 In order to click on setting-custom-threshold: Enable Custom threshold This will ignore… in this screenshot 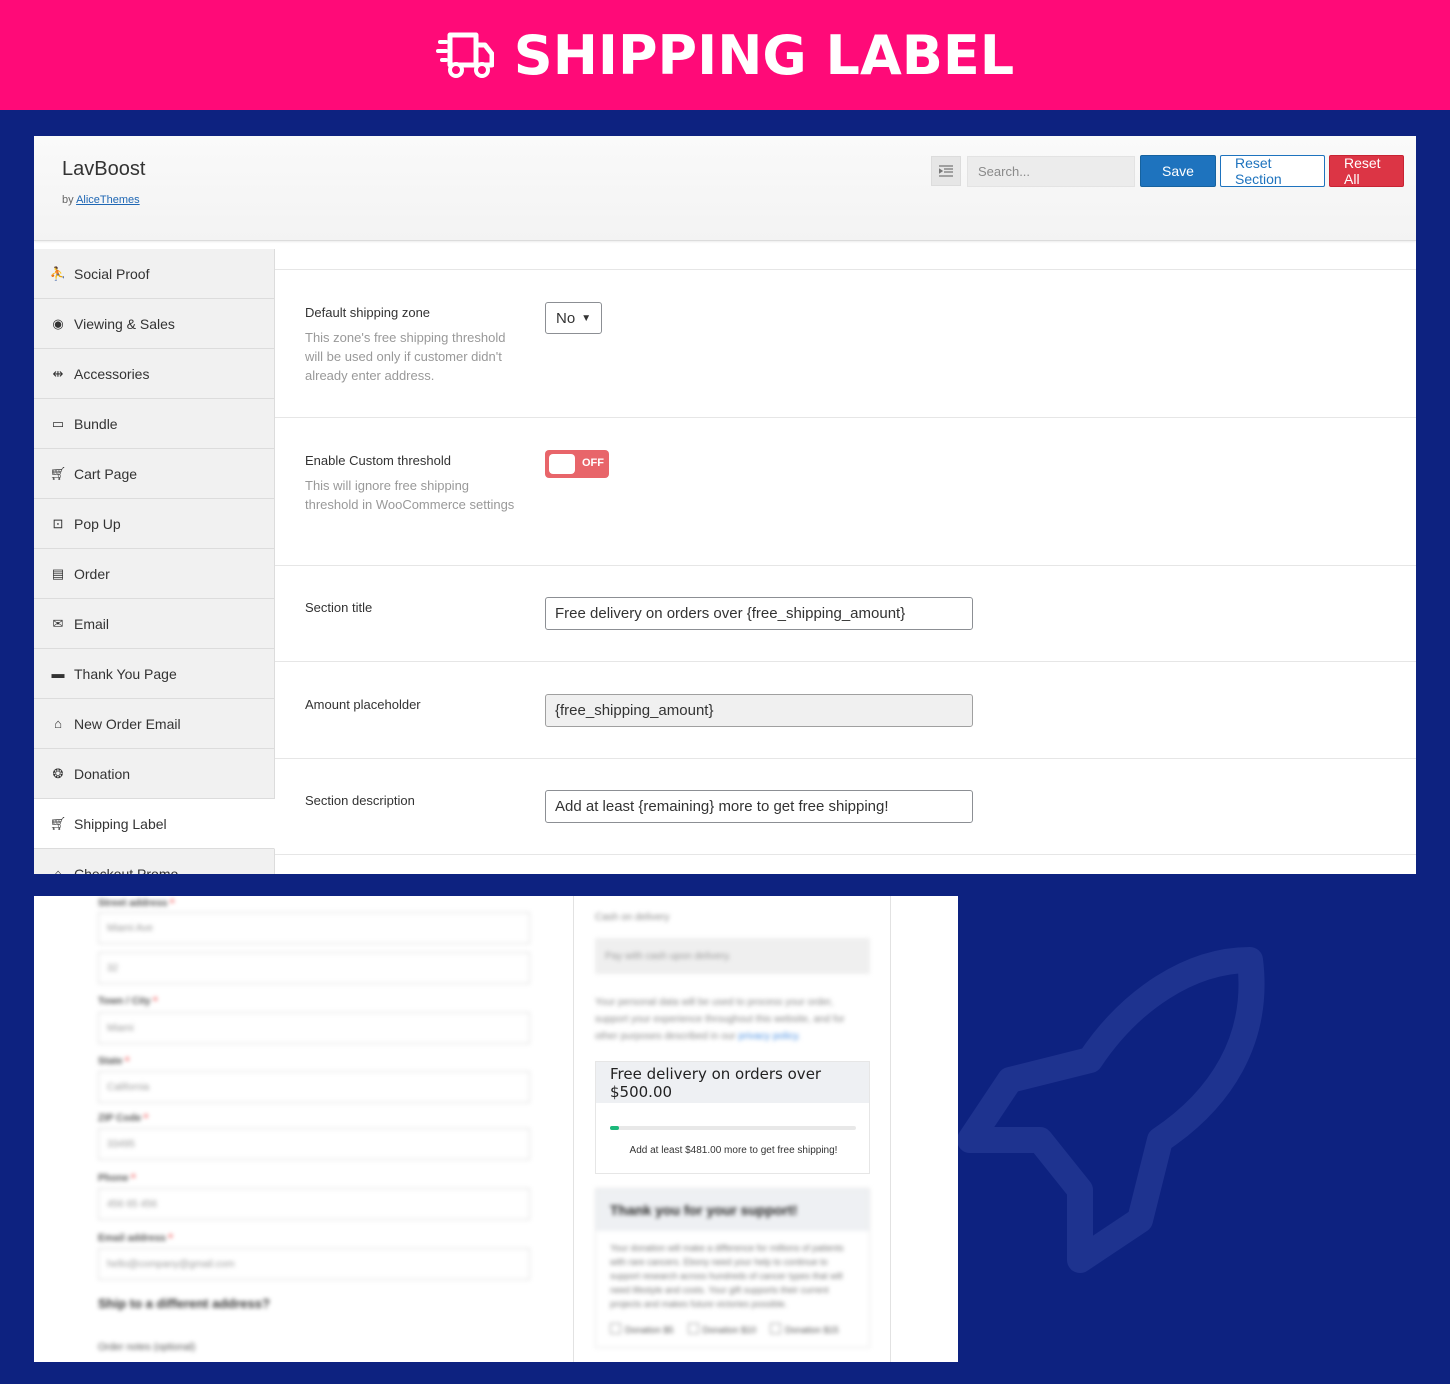, I will do `click(845, 491)`.